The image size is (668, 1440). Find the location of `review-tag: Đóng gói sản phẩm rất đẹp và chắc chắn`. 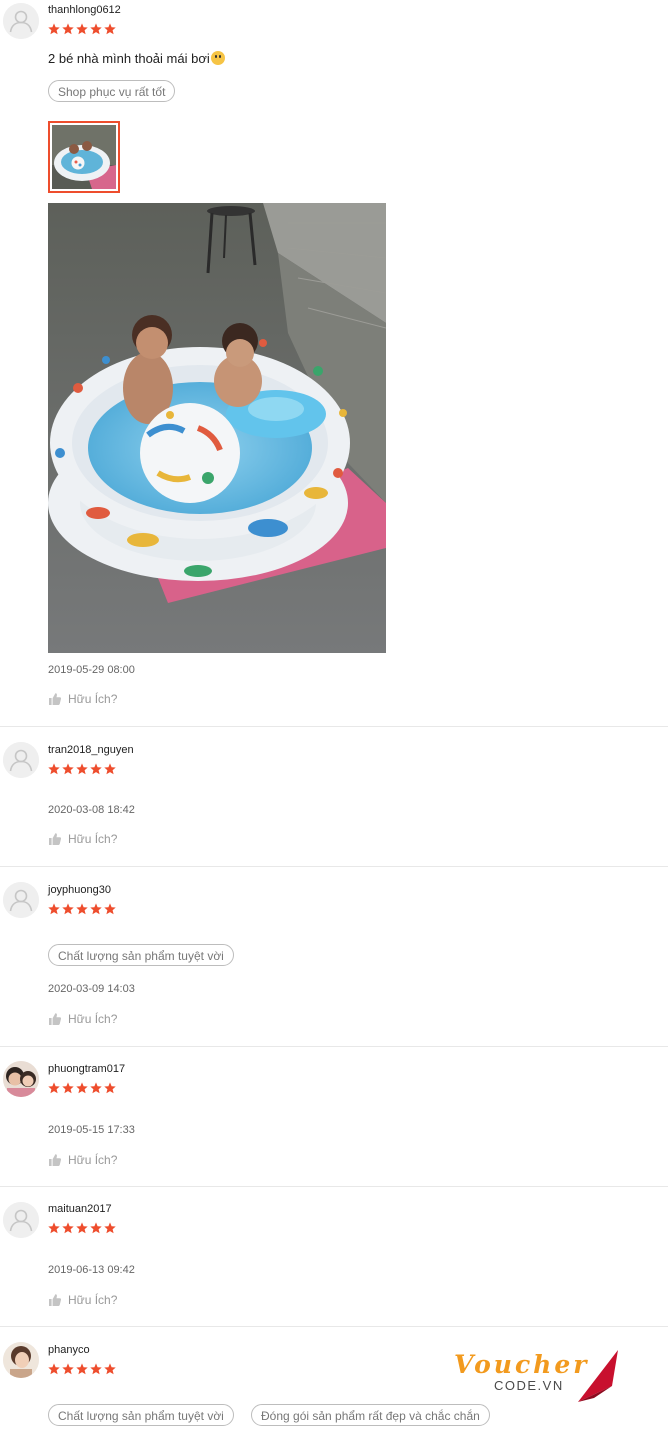

review-tag: Đóng gói sản phẩm rất đẹp và chắc chắn is located at coordinates (370, 1415).